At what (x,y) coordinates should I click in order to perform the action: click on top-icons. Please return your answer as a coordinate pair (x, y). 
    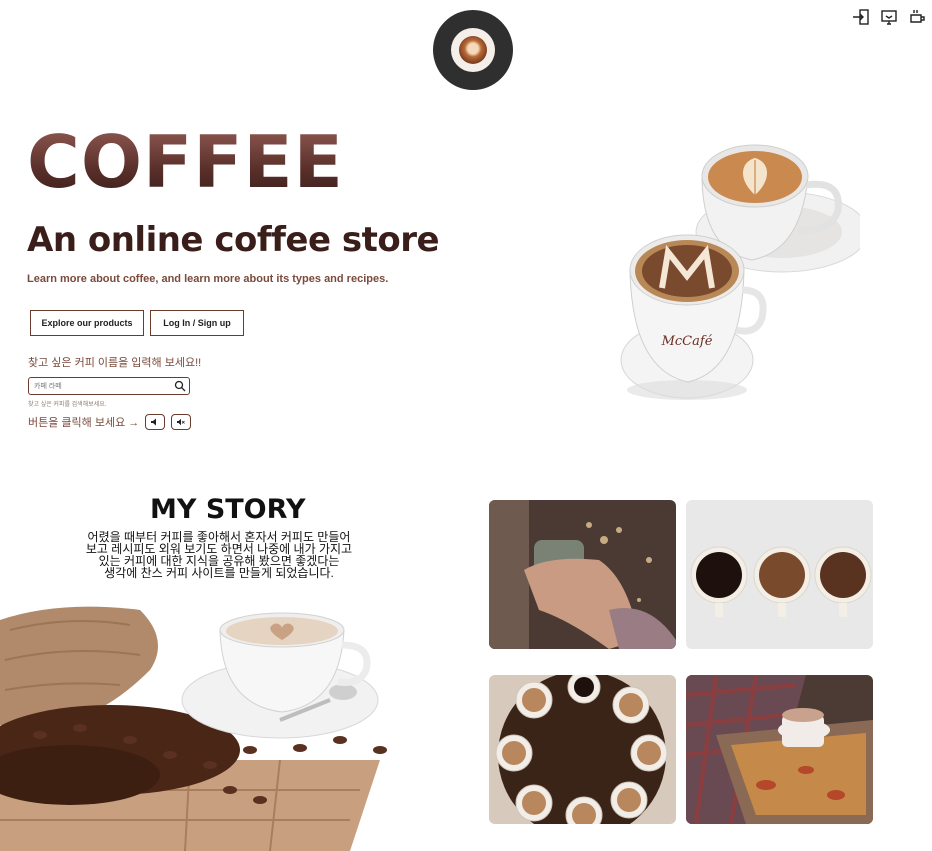
    Looking at the image, I should click on (889, 17).